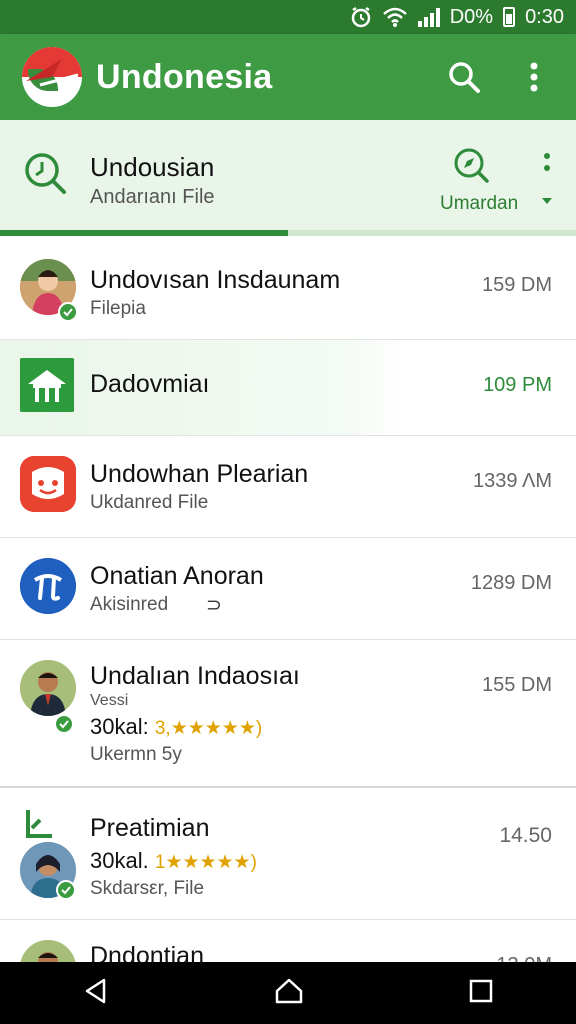  I want to click on item-subtitle: Filepia, so click(118, 308).